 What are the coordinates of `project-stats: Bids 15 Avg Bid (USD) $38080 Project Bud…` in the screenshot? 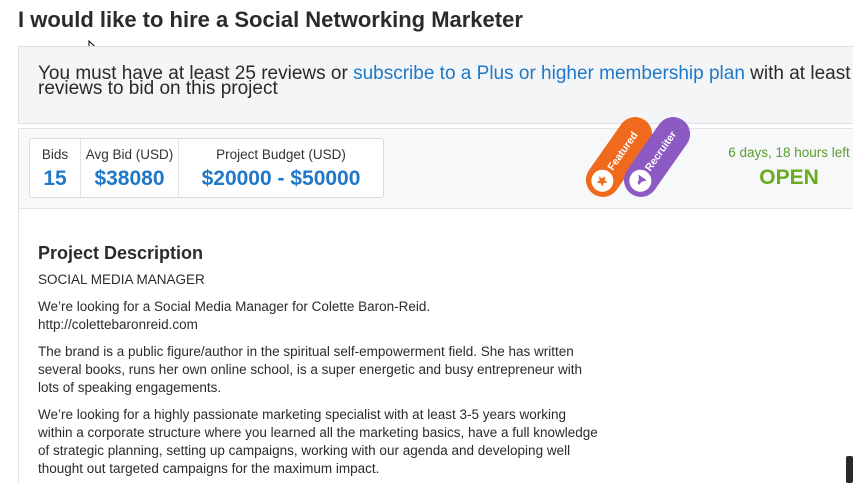 It's located at (206, 168).